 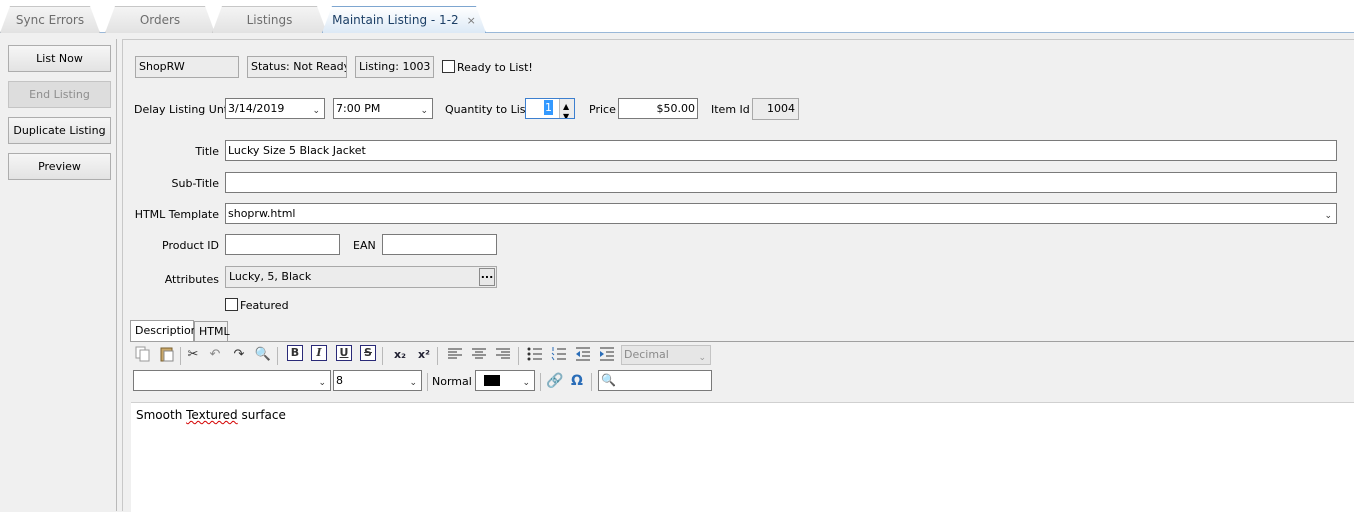 I want to click on item-id-value: 1004, so click(x=775, y=109).